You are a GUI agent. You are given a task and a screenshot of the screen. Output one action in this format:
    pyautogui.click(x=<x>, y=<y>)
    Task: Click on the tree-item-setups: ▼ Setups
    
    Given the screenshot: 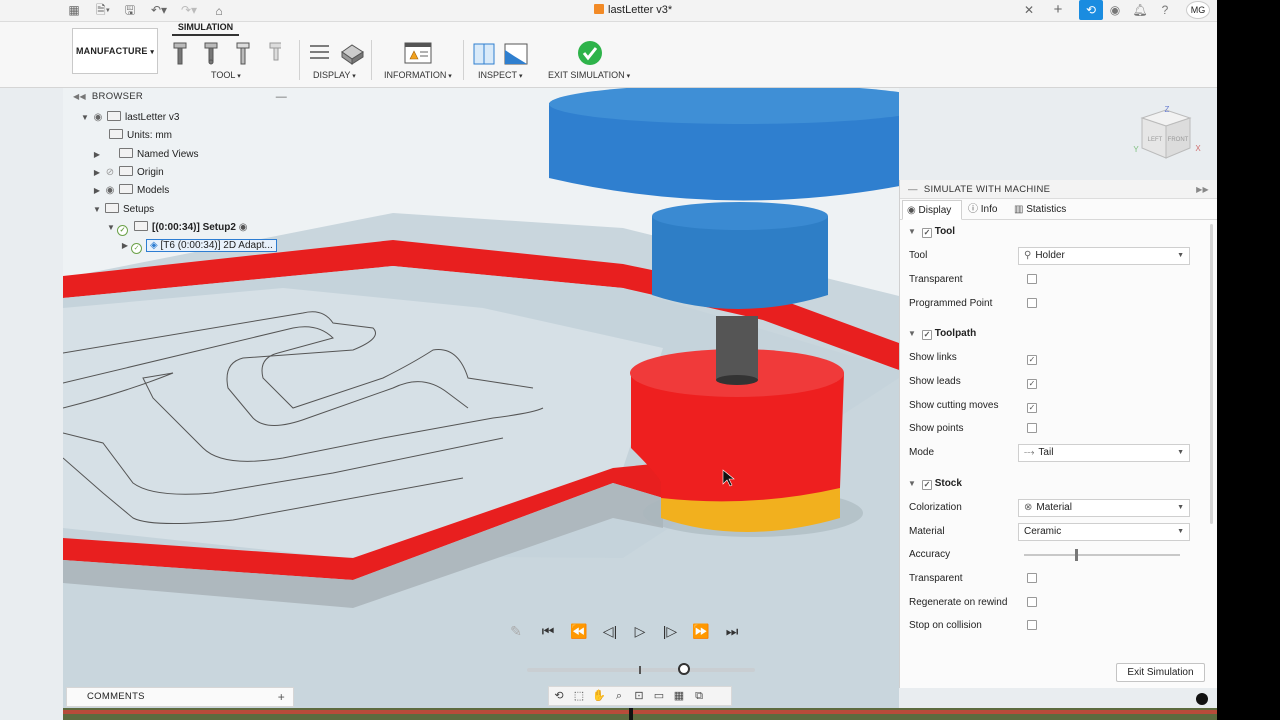 What is the action you would take?
    pyautogui.click(x=122, y=210)
    